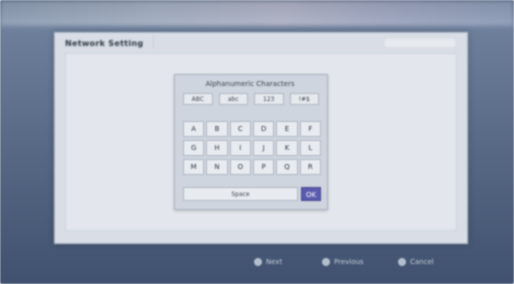 The height and width of the screenshot is (284, 514). I want to click on key-space: Space, so click(240, 194).